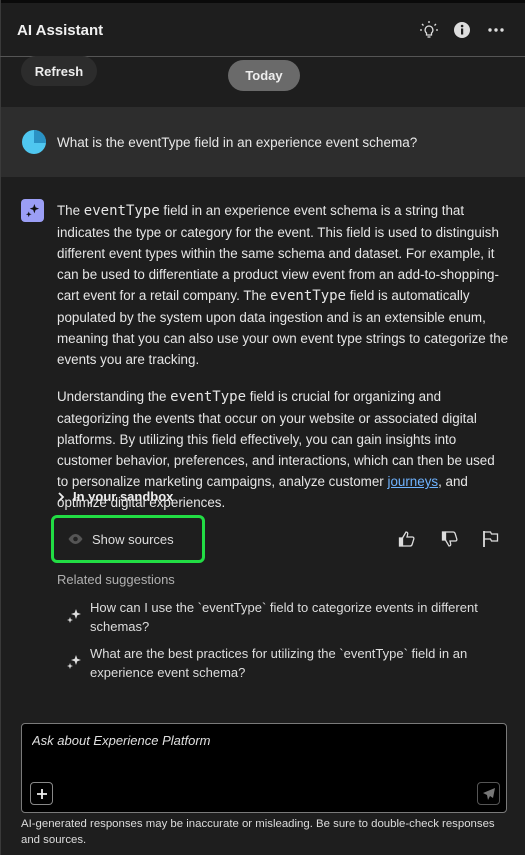  I want to click on thumbs-down-icon, so click(451, 540).